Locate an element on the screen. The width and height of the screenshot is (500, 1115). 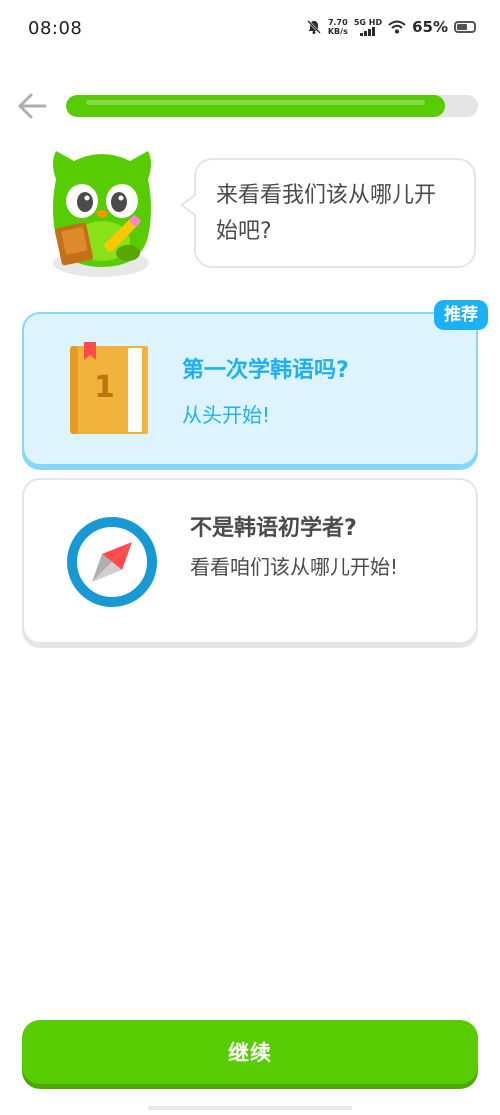
option-find-my-level: 不是韩语初学者? 看看咱们该从哪儿开始! is located at coordinates (250, 561).